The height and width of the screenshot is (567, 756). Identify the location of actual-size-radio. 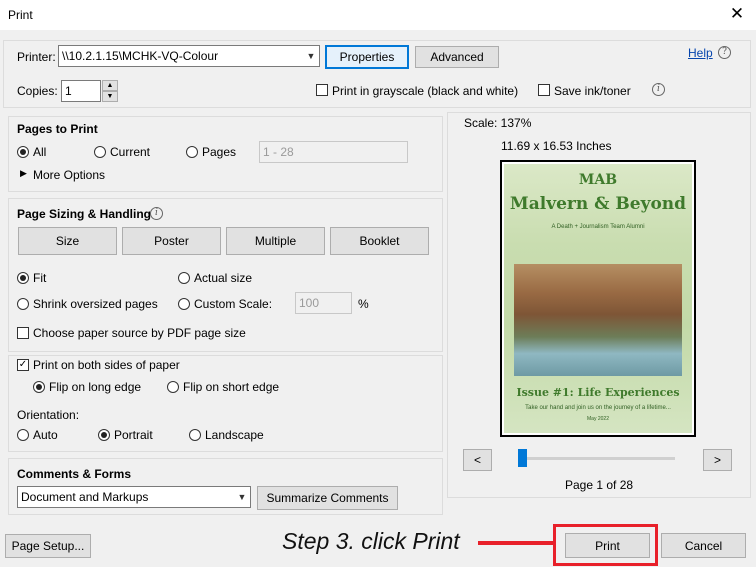
(184, 278).